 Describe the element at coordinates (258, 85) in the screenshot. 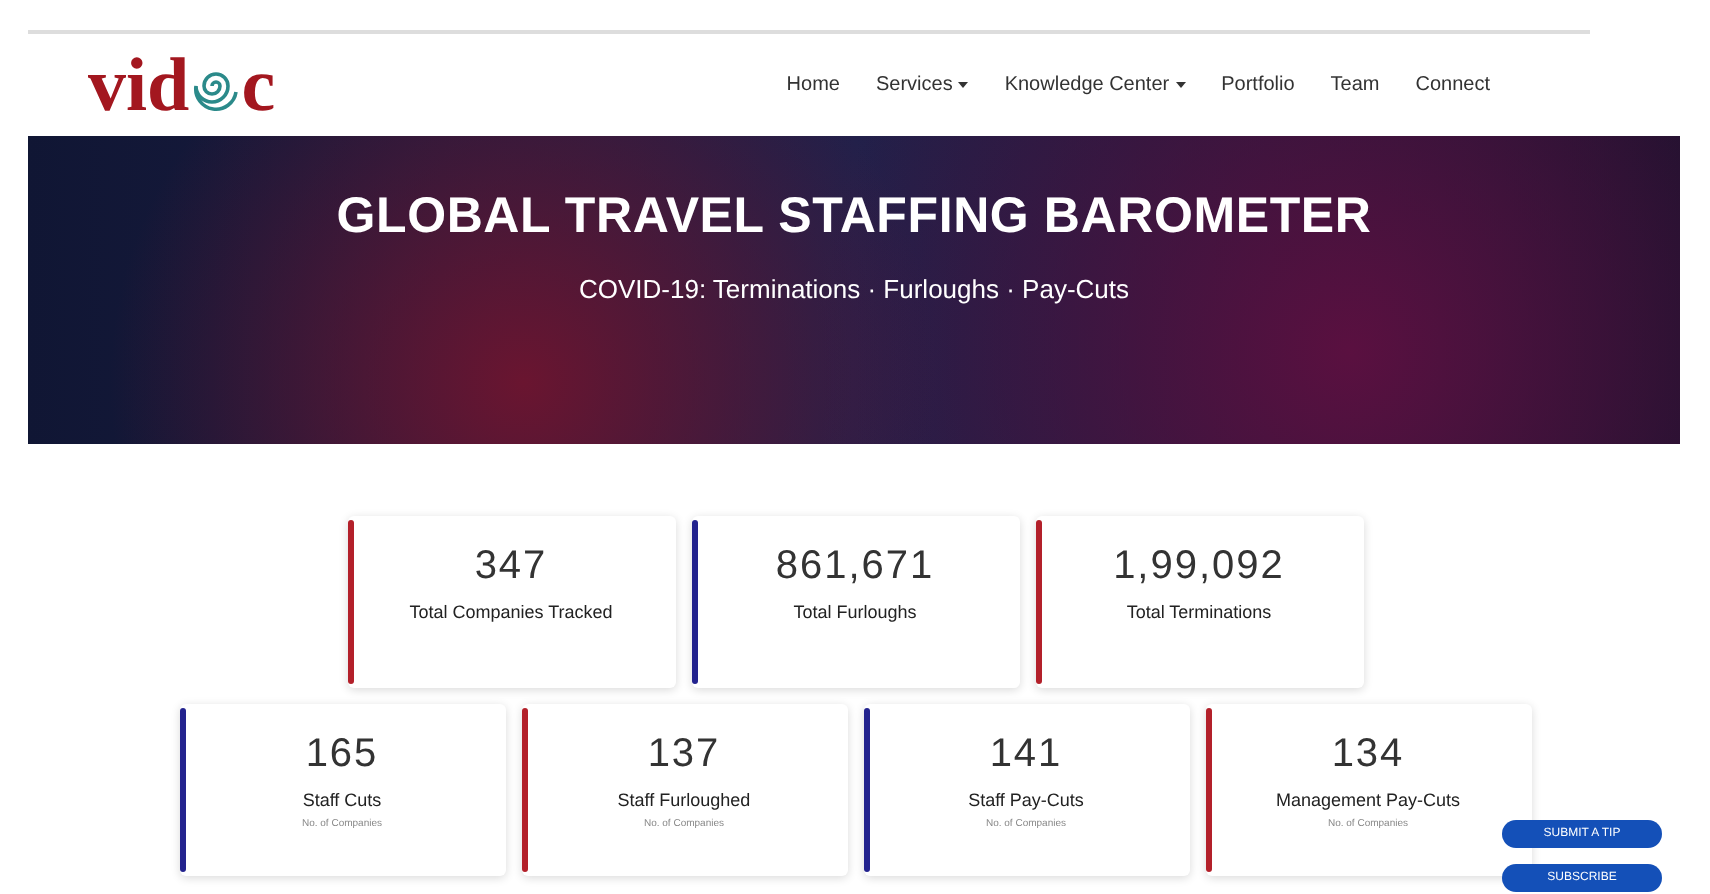

I see `logo-text: c` at that location.